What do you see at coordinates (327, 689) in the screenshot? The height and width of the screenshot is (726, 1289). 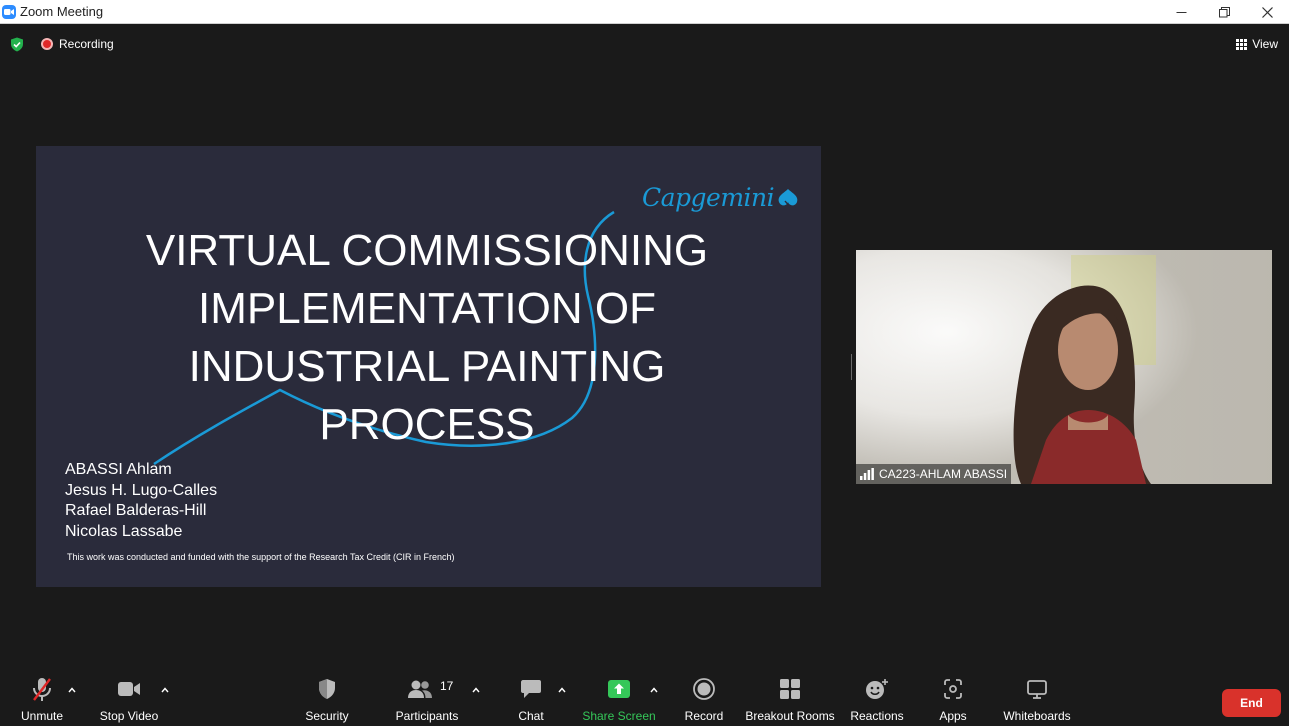 I see `security-shield-icon` at bounding box center [327, 689].